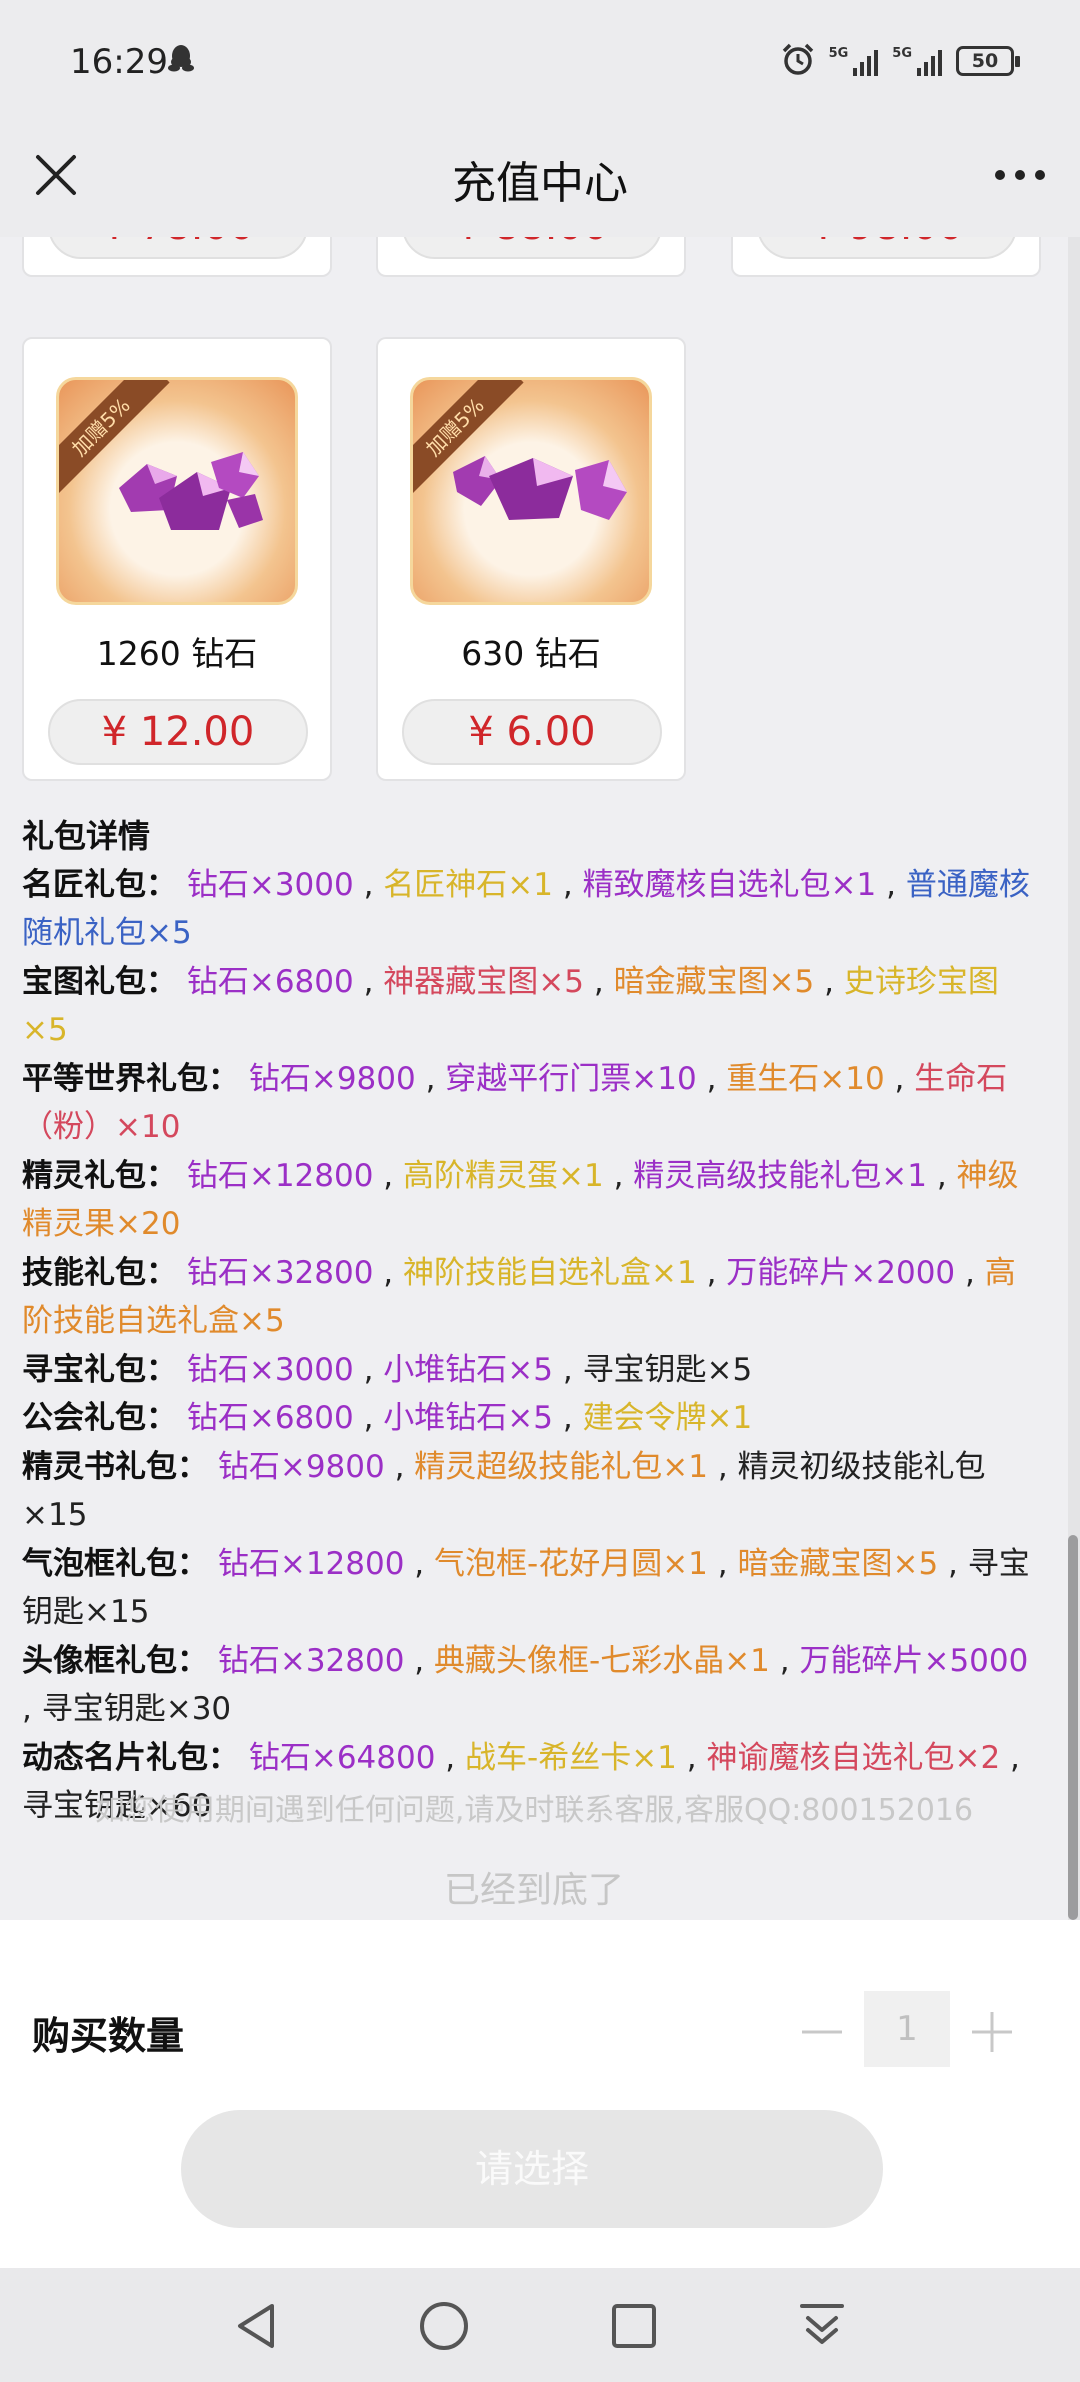 The image size is (1080, 2382). What do you see at coordinates (532, 248) in the screenshot?
I see `price-button: ¥ 88.00` at bounding box center [532, 248].